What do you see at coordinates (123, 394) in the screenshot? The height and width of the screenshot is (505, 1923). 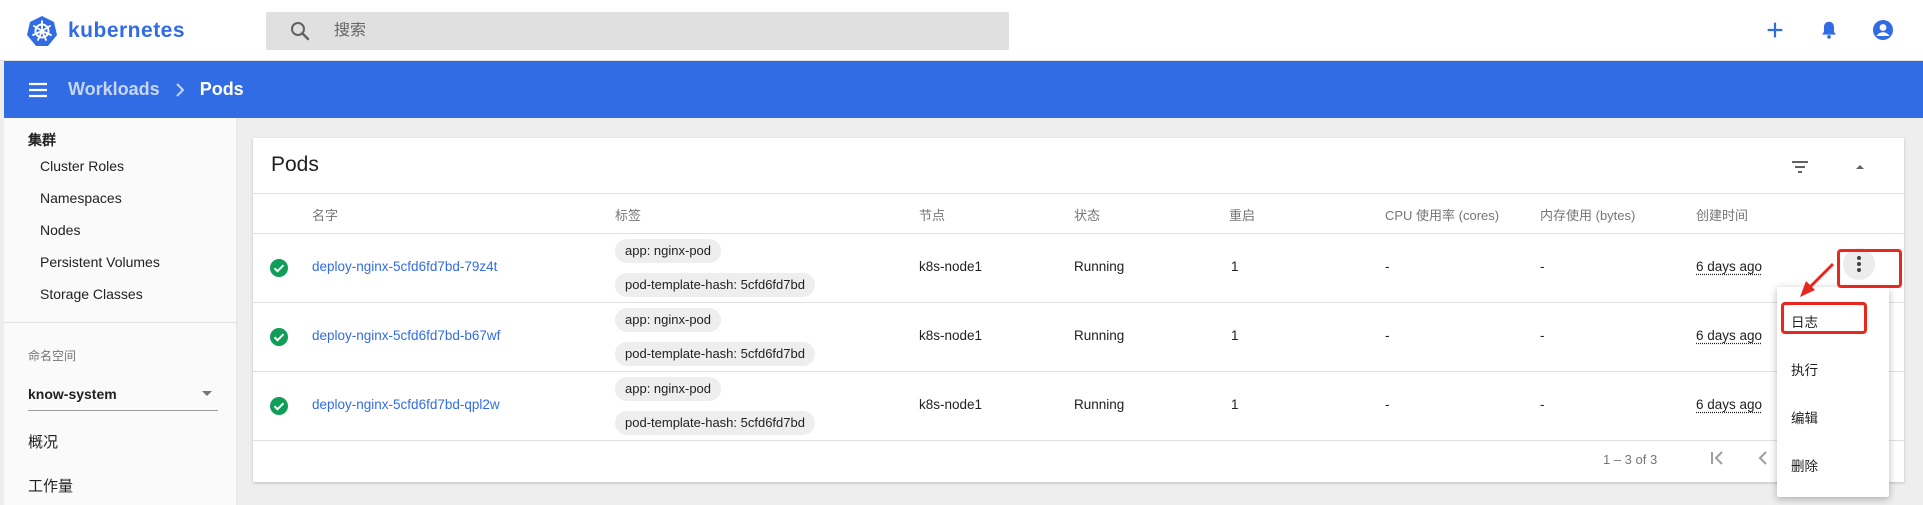 I see `namespace-select: know-system` at bounding box center [123, 394].